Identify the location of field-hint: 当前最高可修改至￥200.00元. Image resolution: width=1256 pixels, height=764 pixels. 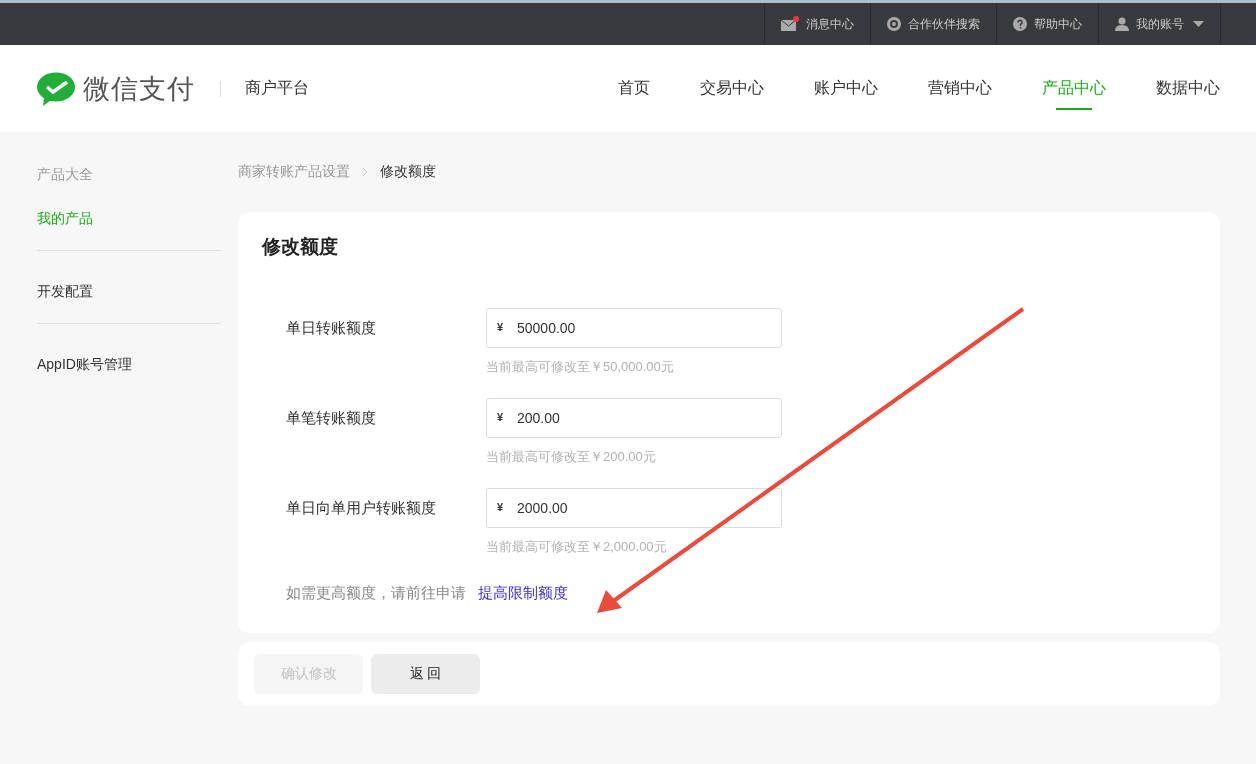
(571, 457).